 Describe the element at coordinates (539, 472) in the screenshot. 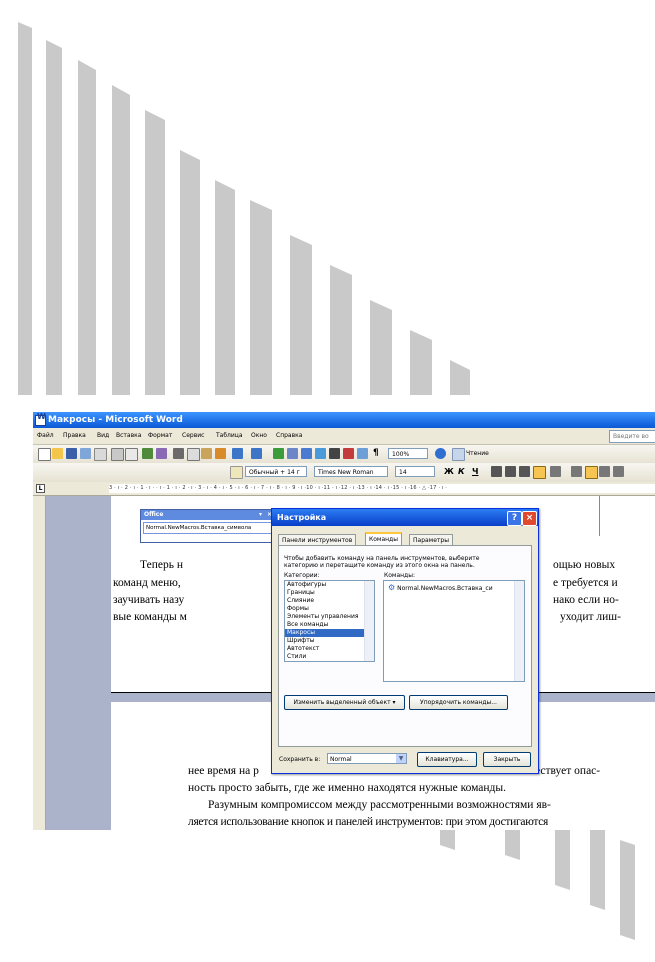

I see `justify-icon` at that location.